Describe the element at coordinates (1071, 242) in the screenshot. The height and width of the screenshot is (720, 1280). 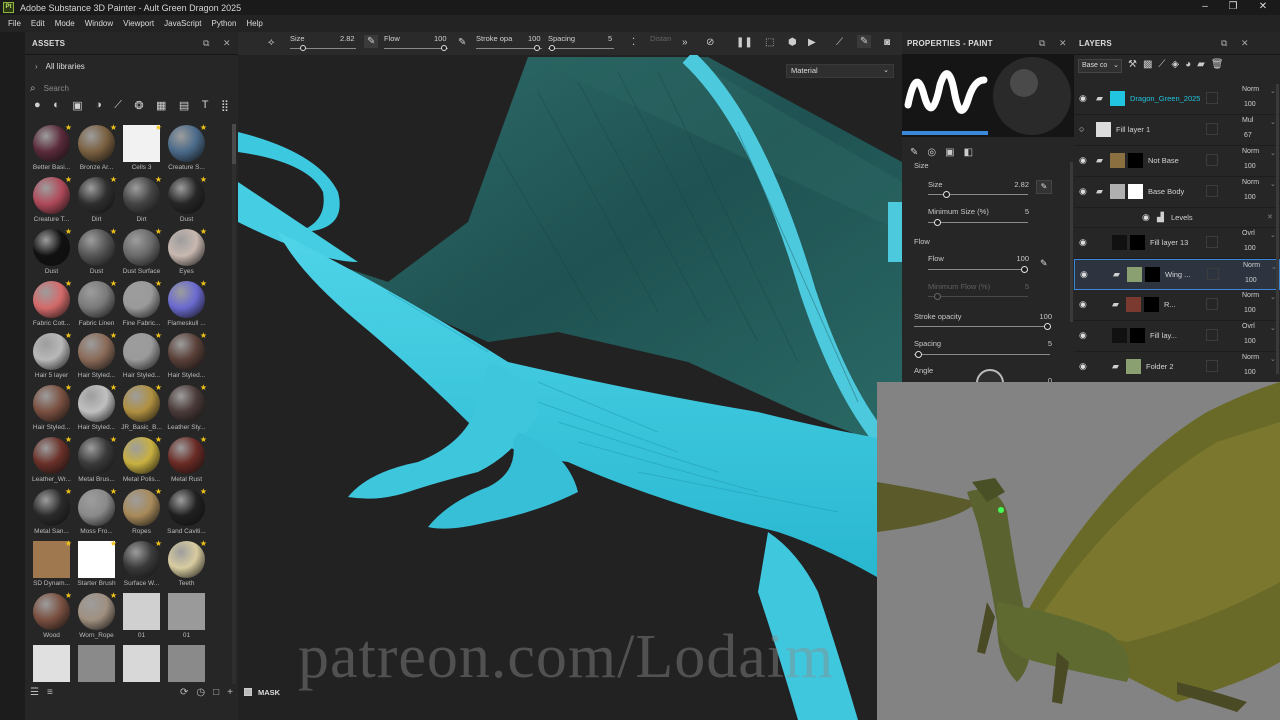
I see `properties-scrollbar` at that location.